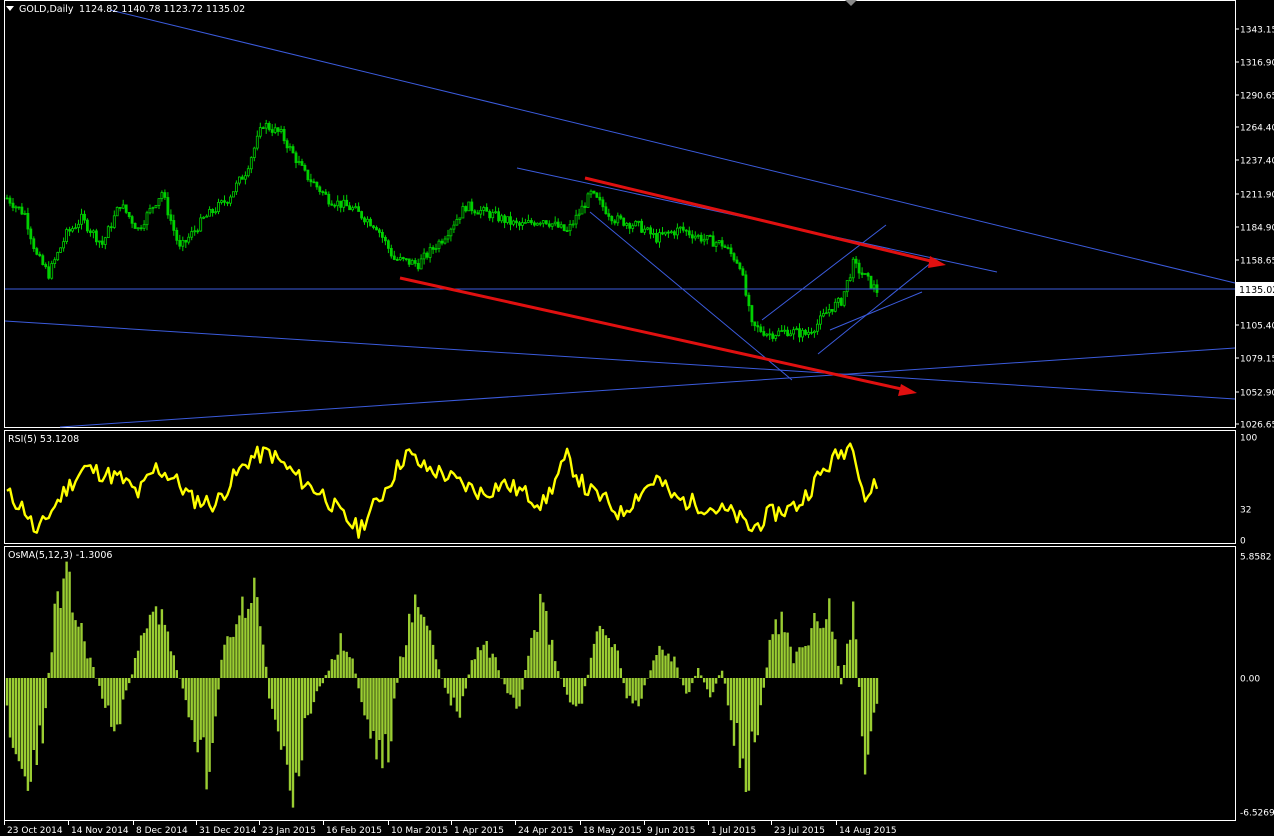 This screenshot has width=1274, height=836. I want to click on current-price-label: 1135.02, so click(1255, 289).